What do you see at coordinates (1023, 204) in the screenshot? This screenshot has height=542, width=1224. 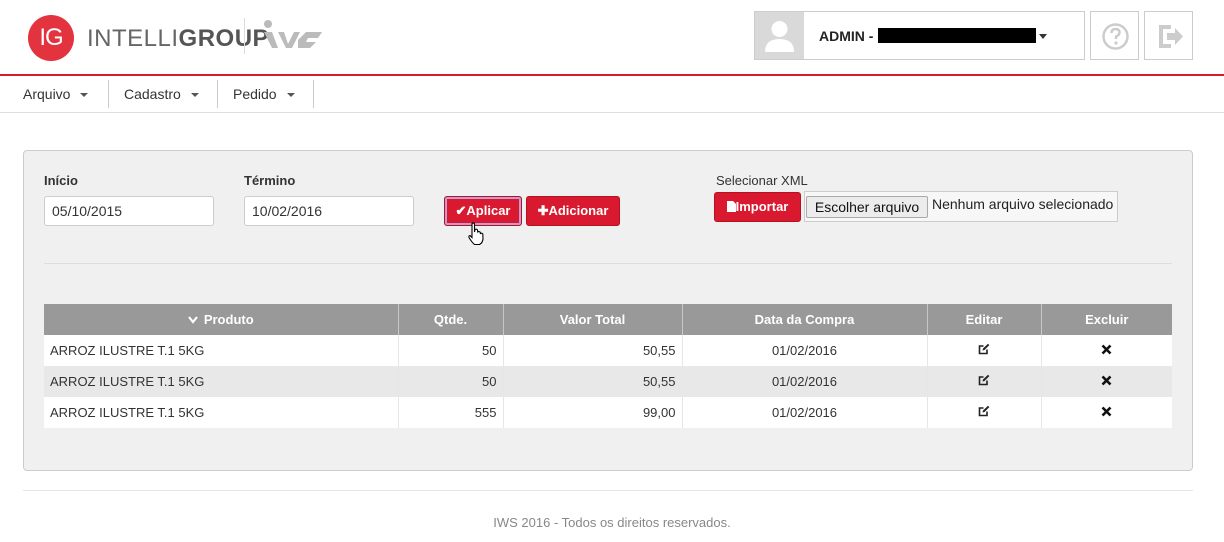 I see `file-status-text: Nenhum arquivo selecionado` at bounding box center [1023, 204].